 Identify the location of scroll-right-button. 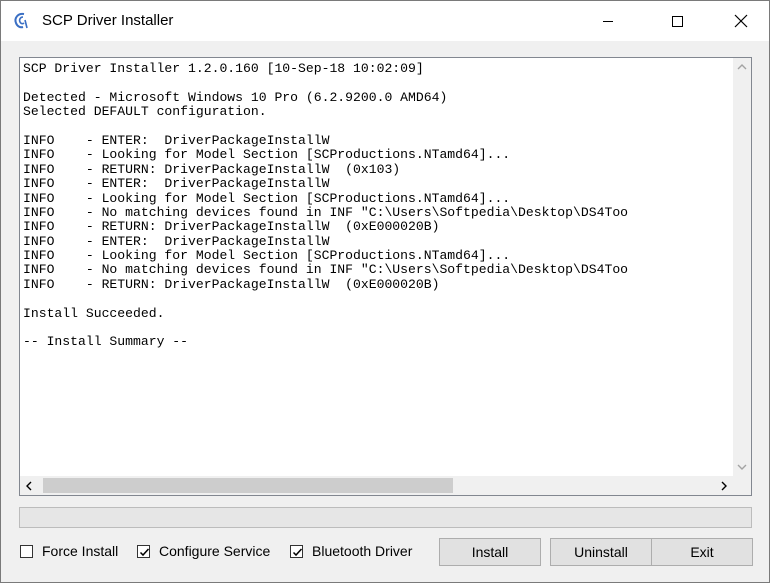
(724, 485).